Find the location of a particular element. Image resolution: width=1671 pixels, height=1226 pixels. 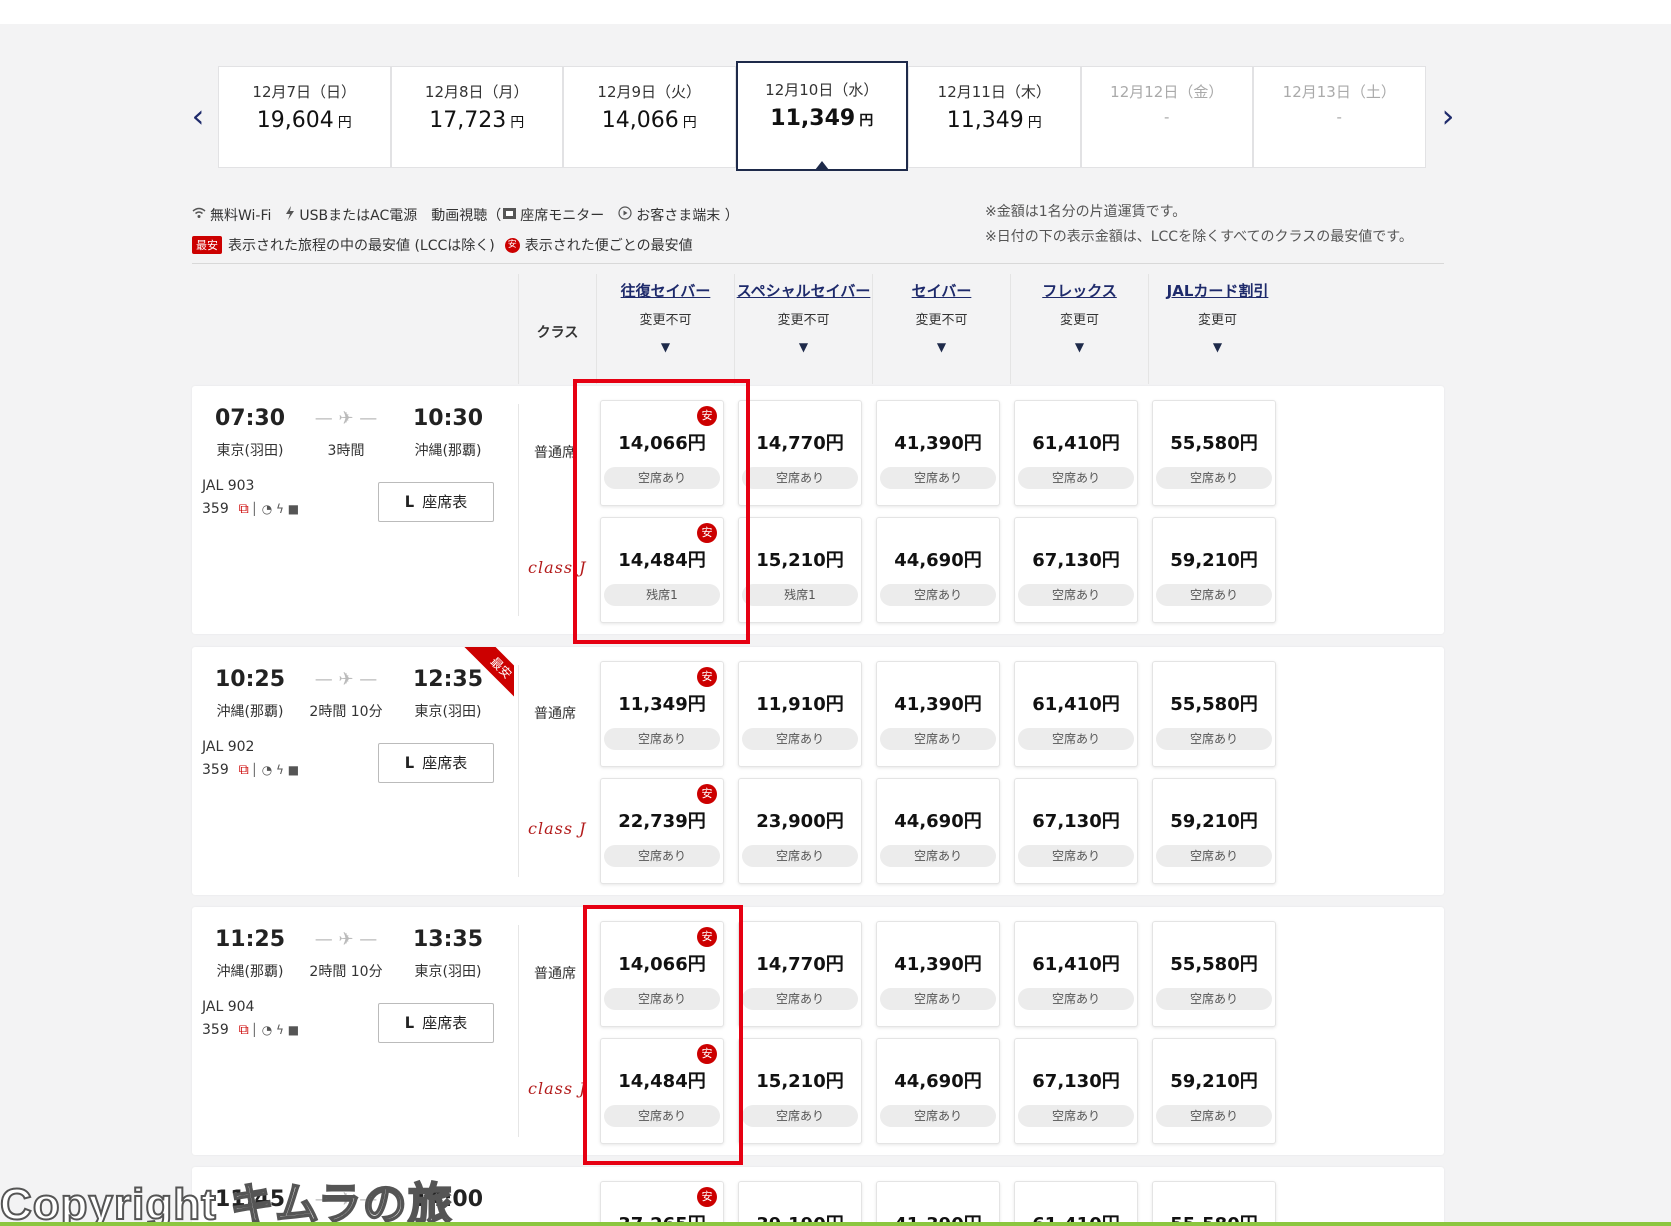

seat-availability: 残席1 is located at coordinates (800, 595).